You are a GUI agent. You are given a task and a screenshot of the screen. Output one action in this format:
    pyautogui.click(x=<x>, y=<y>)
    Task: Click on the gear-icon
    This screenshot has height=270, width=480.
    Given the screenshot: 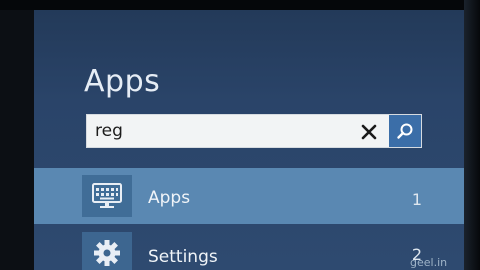 What is the action you would take?
    pyautogui.click(x=107, y=253)
    